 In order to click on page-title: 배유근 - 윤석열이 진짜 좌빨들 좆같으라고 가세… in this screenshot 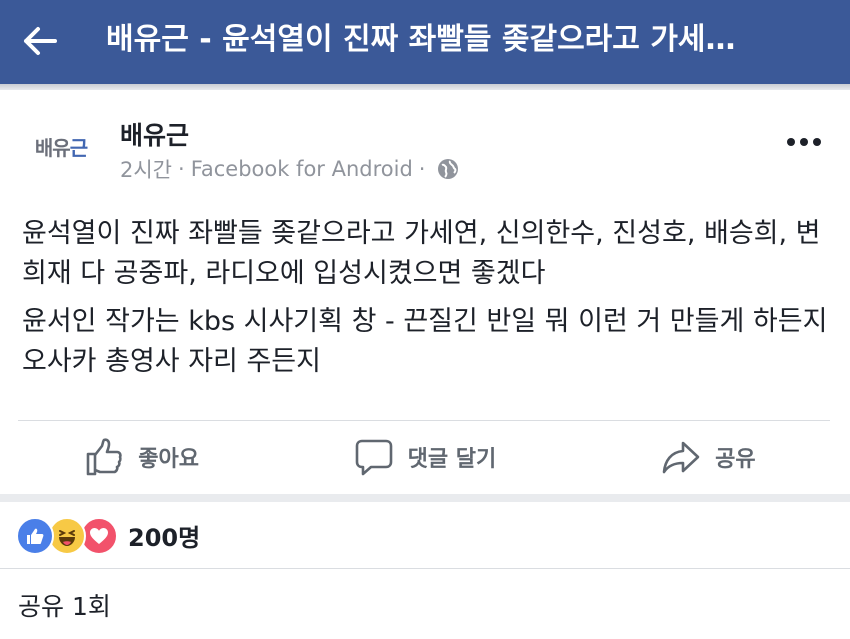, I will do `click(421, 39)`.